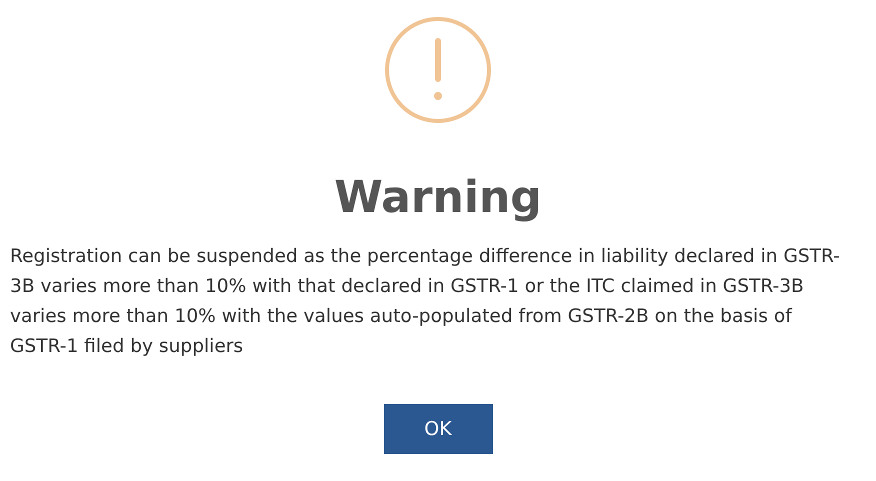  Describe the element at coordinates (438, 198) in the screenshot. I see `dialog-title: Warning` at that location.